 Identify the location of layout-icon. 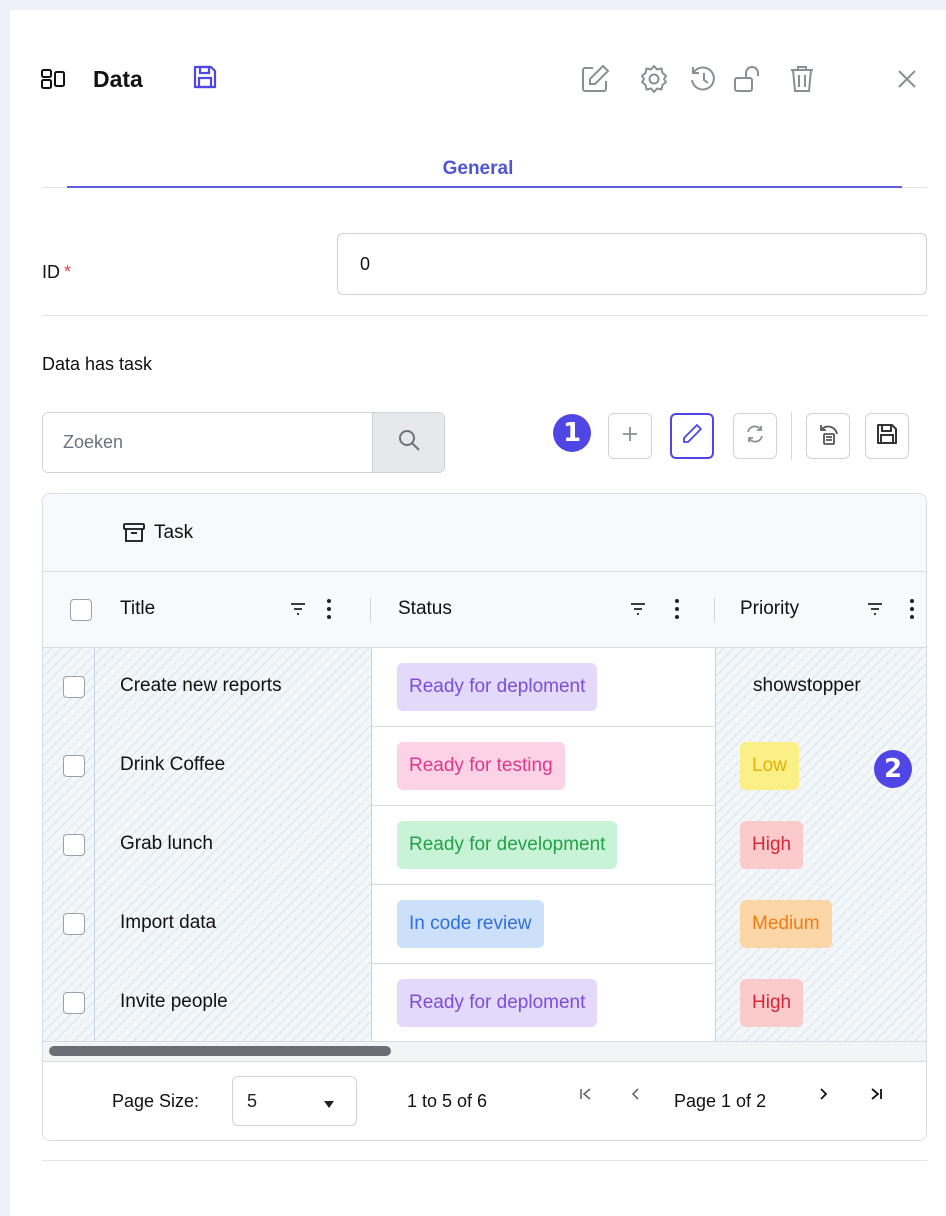
(53, 79).